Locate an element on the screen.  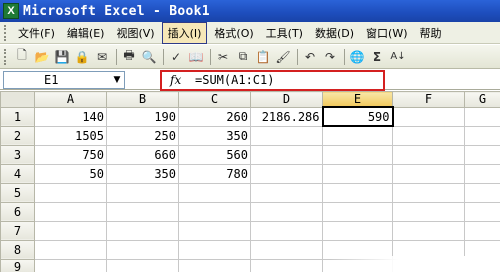
cell-b1: 190 is located at coordinates (142, 116).